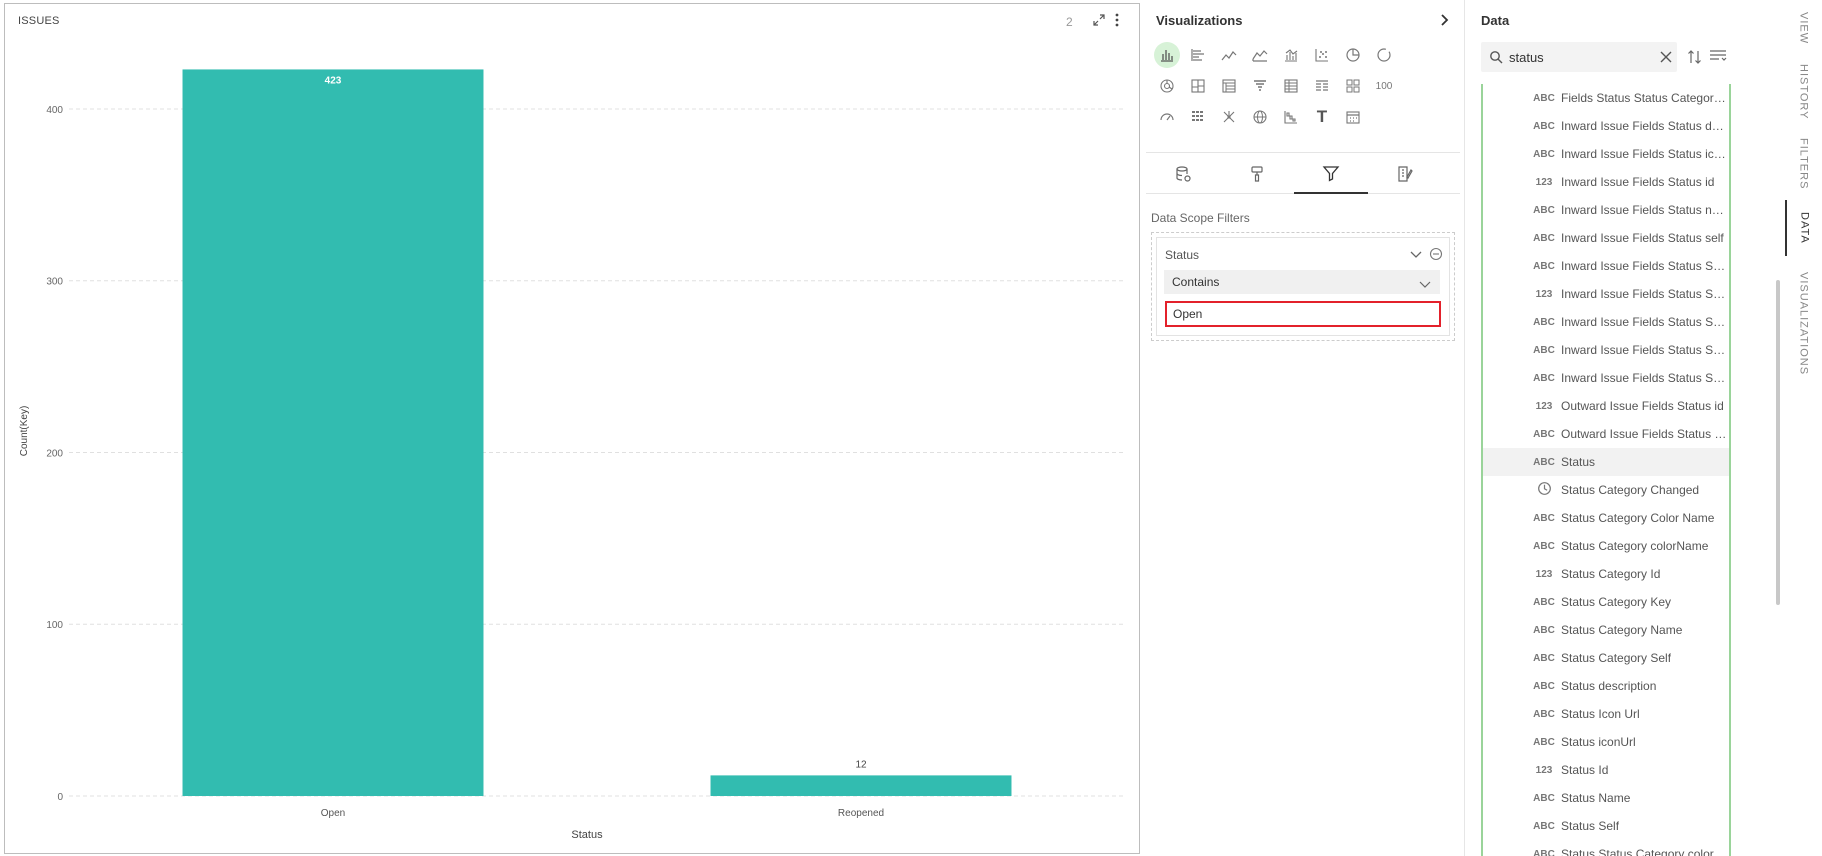  Describe the element at coordinates (1384, 55) in the screenshot. I see `donut-icon` at that location.